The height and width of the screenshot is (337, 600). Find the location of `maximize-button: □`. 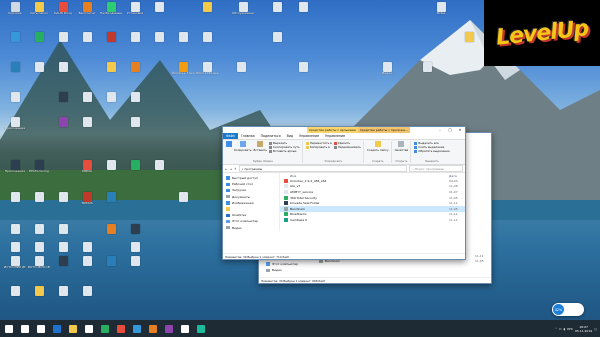

maximize-button: □ is located at coordinates (450, 130).